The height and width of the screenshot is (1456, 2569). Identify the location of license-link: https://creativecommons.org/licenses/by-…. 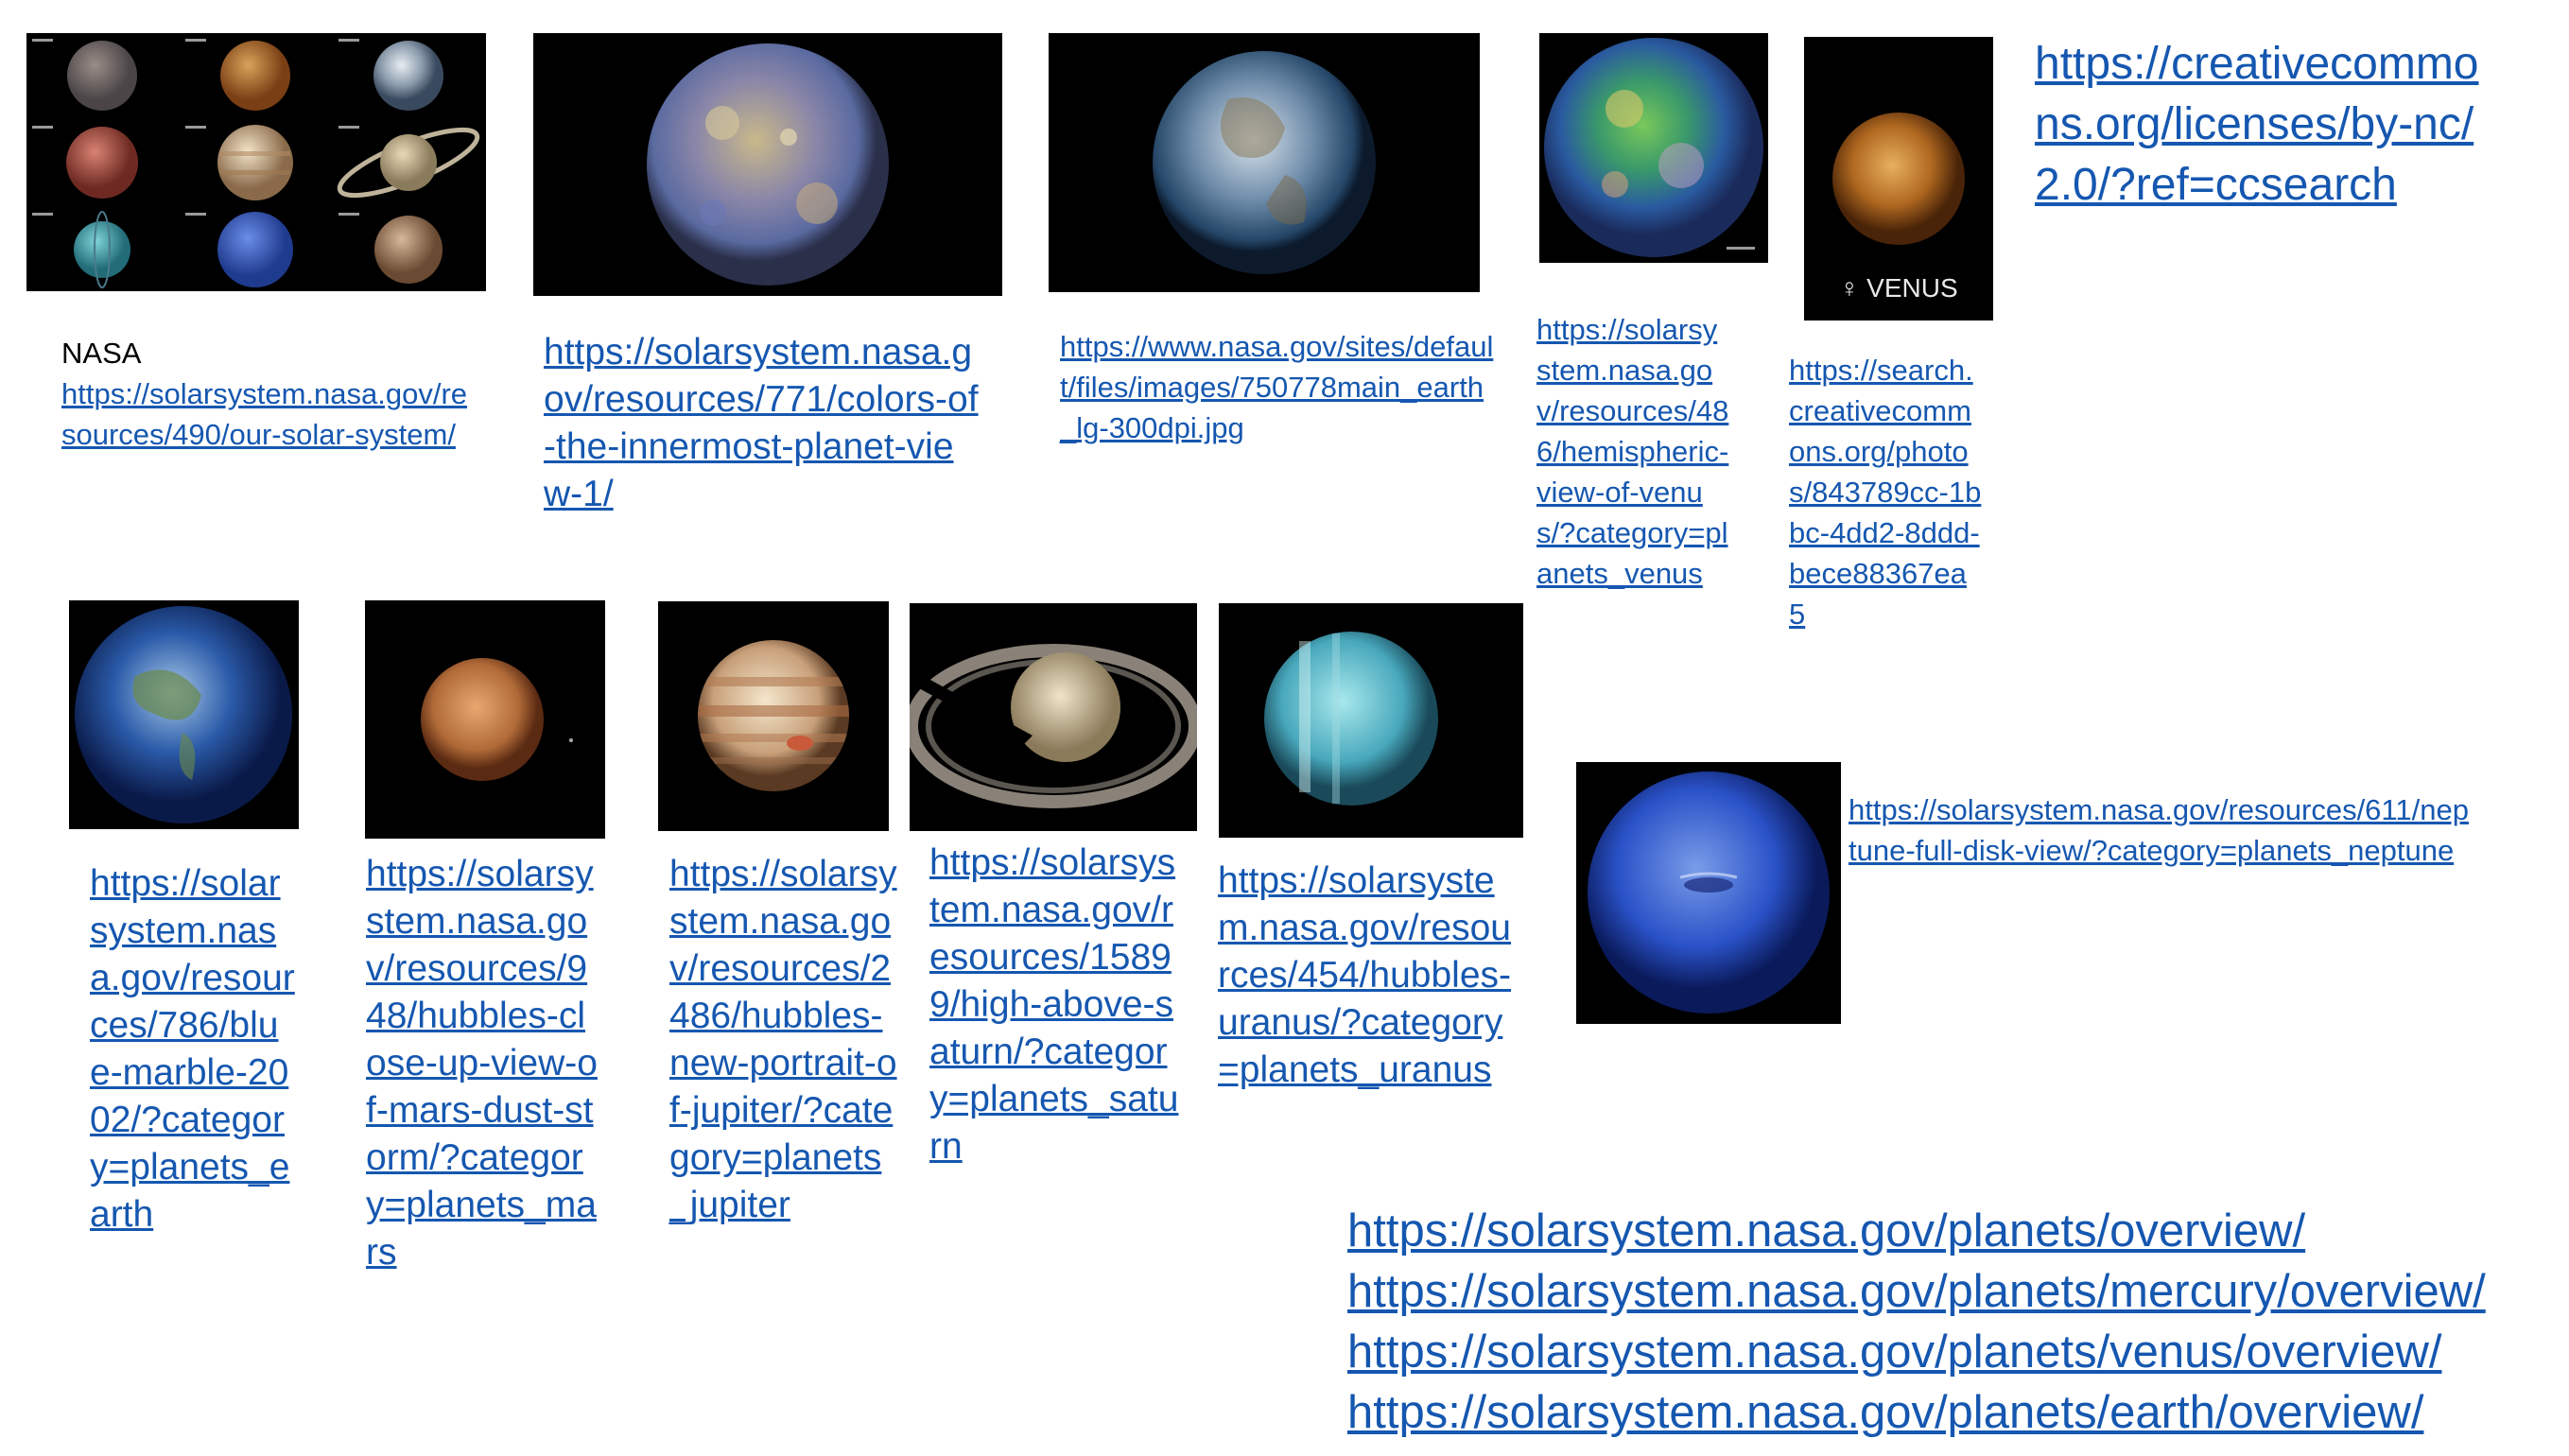
(2267, 125).